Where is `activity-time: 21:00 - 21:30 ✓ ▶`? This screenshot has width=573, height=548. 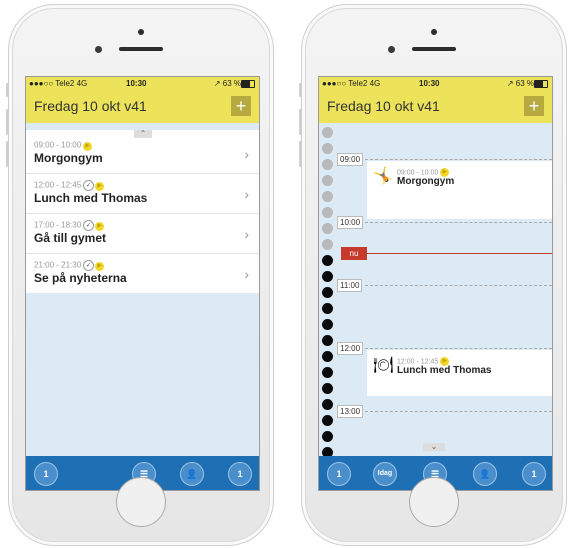 activity-time: 21:00 - 21:30 ✓ ▶ is located at coordinates (69, 265).